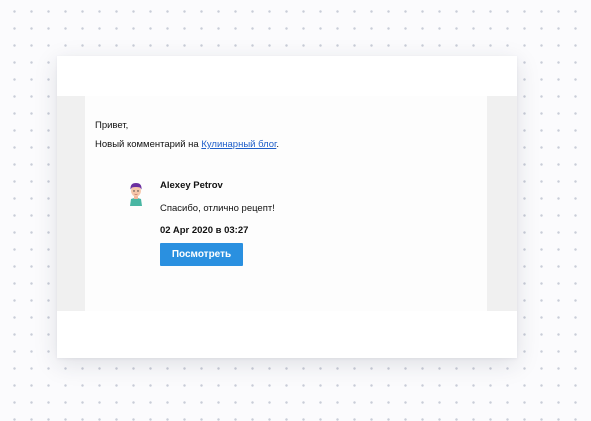 This screenshot has height=421, width=591. Describe the element at coordinates (204, 230) in the screenshot. I see `comment-timestamp: 02 Apr 2020 в 03:27` at that location.